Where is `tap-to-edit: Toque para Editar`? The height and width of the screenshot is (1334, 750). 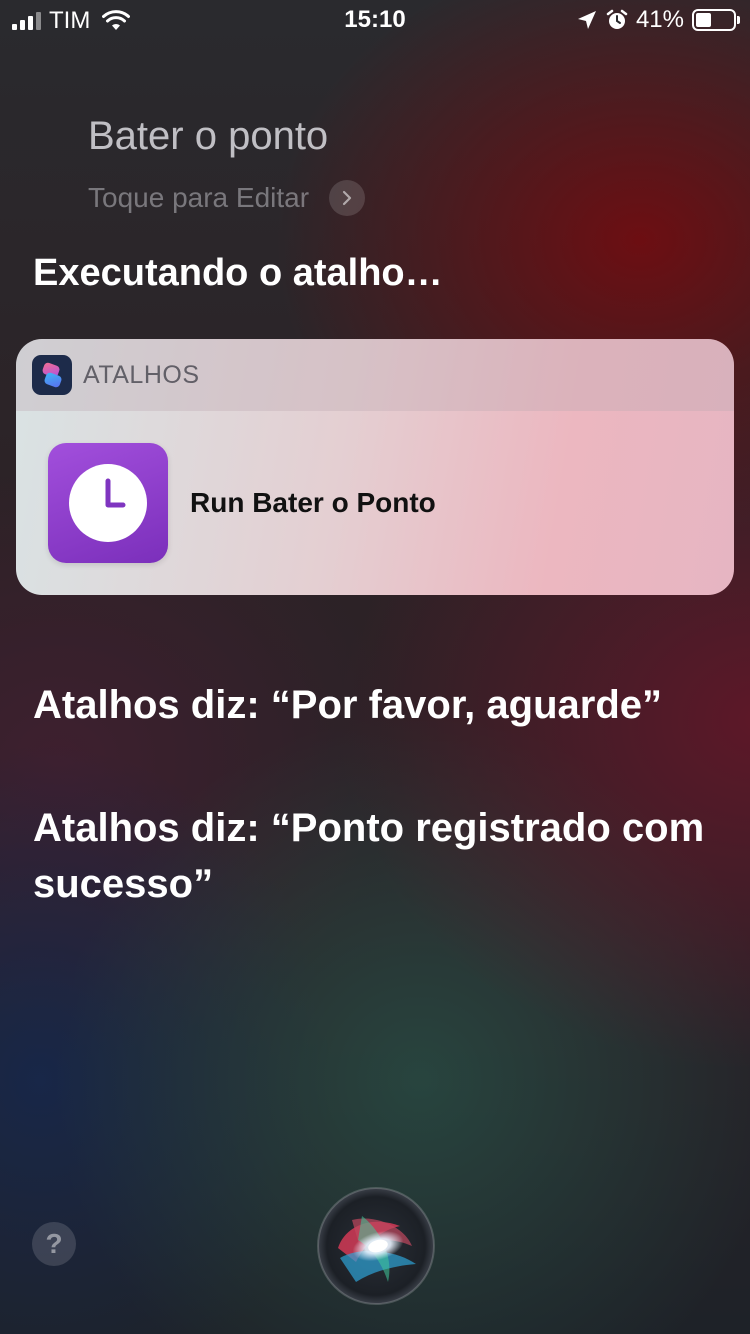
tap-to-edit: Toque para Editar is located at coordinates (227, 198).